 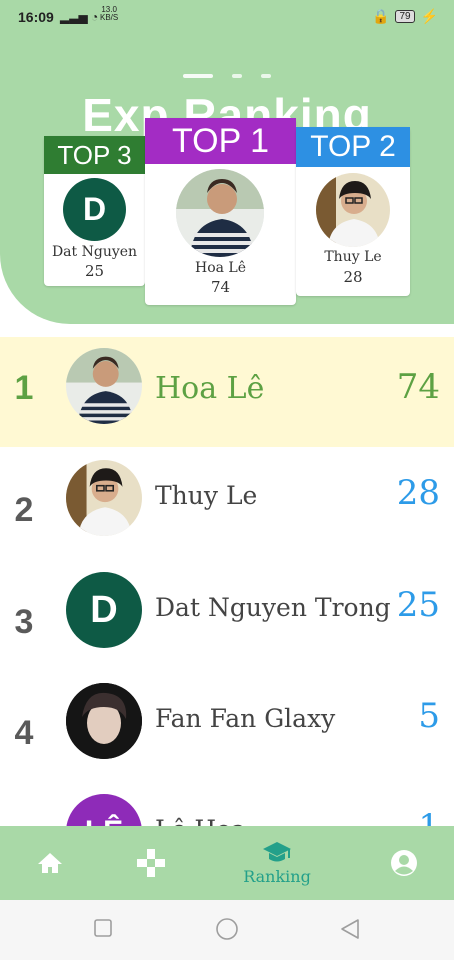 What do you see at coordinates (277, 851) in the screenshot?
I see `graduation-cap-icon` at bounding box center [277, 851].